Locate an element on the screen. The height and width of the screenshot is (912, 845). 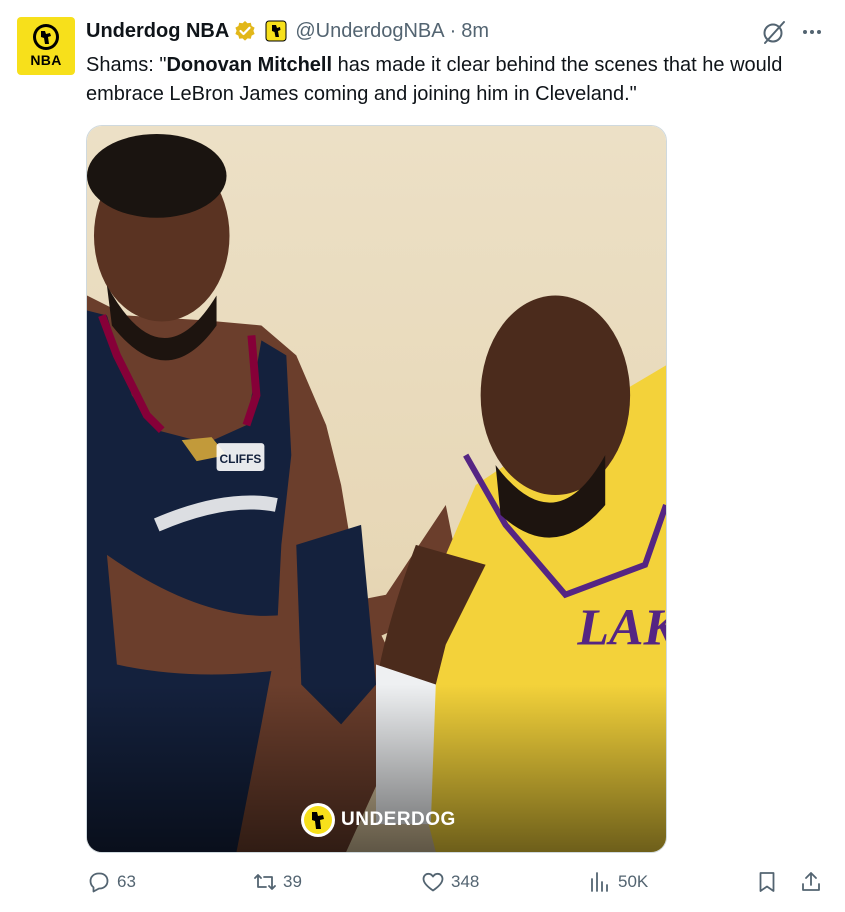
display-name: Underdog NBA is located at coordinates (157, 31).